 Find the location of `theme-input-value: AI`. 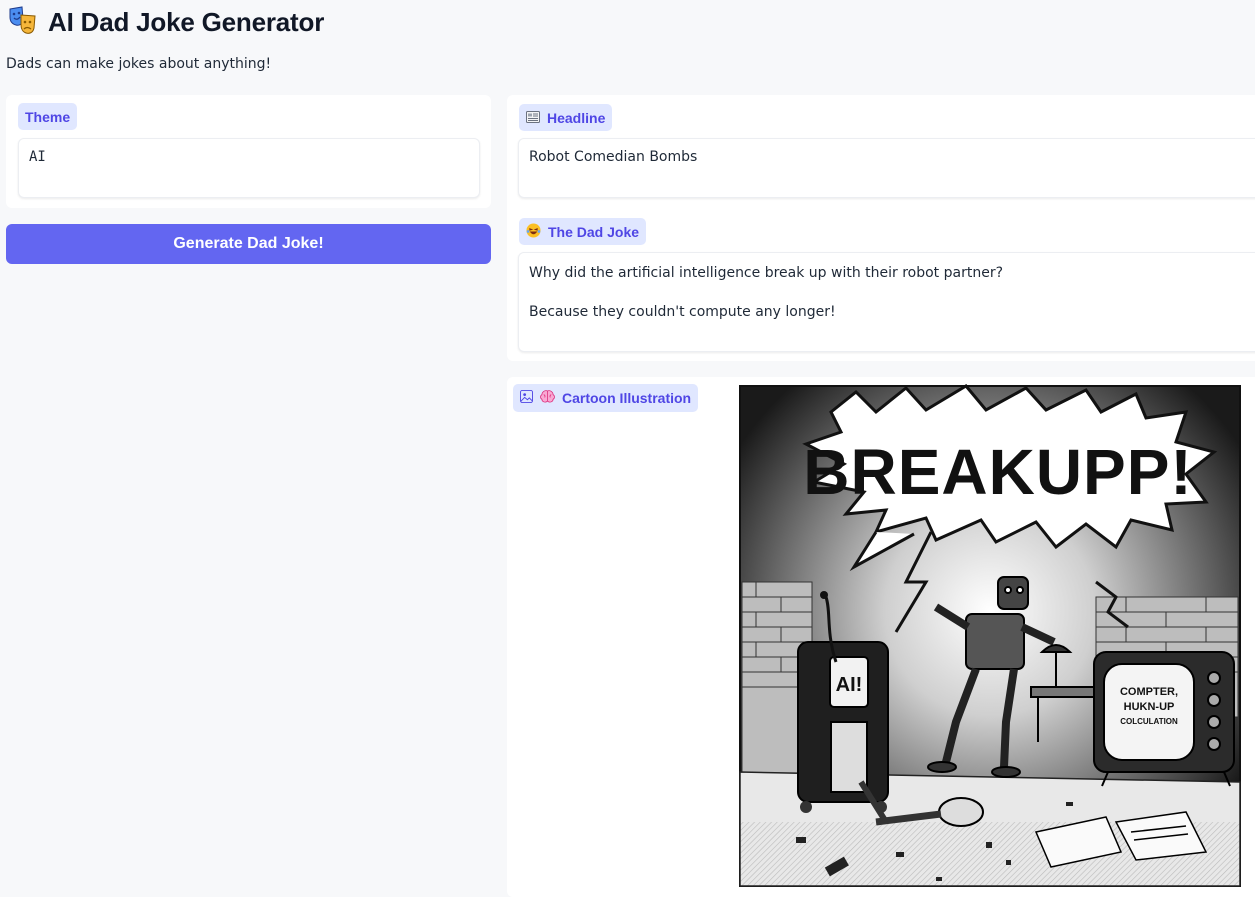

theme-input-value: AI is located at coordinates (37, 157).